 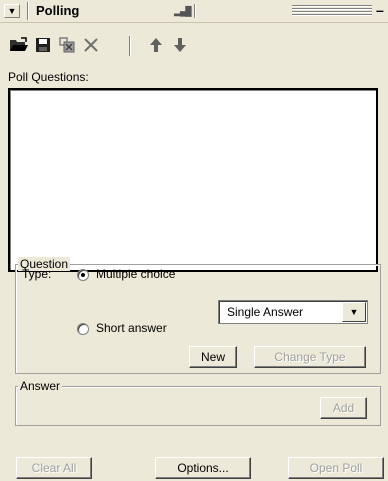 I want to click on collapse-panel-button: ▼, so click(x=12, y=11).